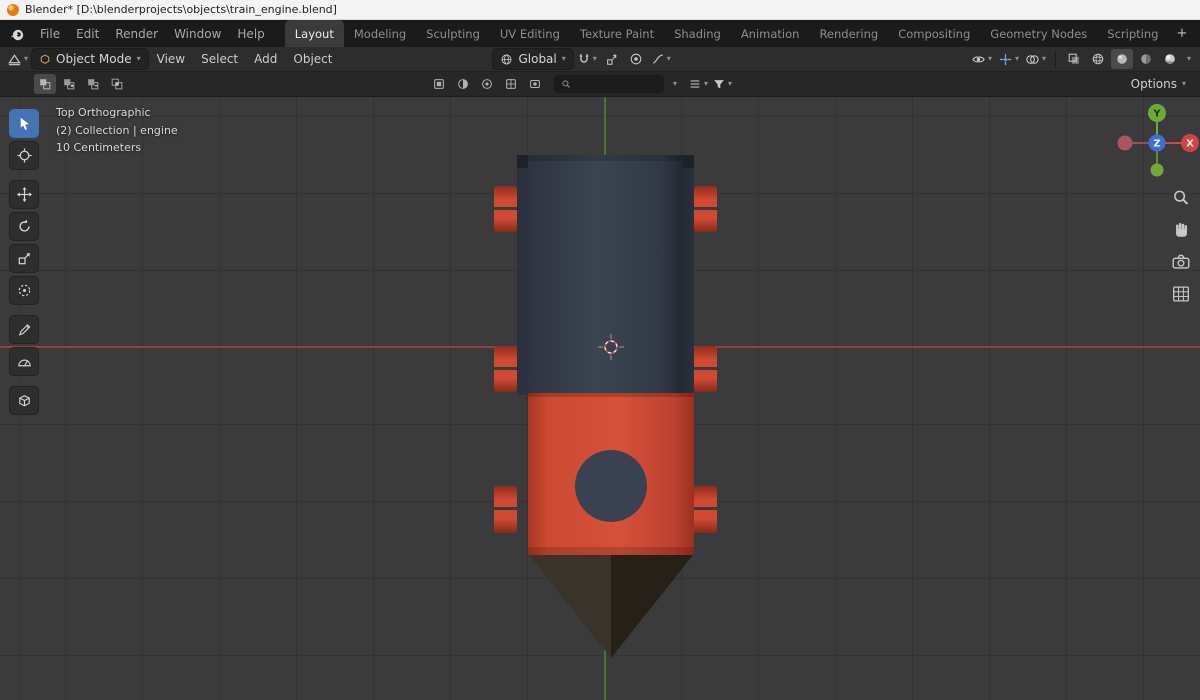  I want to click on shading-wireframe-button, so click(1098, 59).